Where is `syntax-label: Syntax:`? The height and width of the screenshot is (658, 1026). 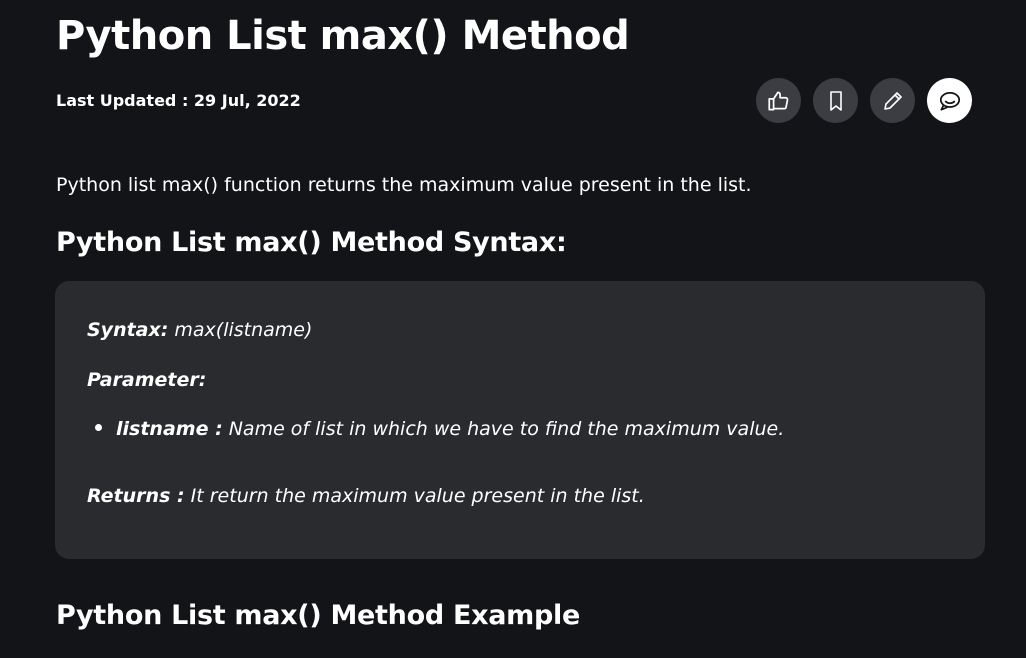
syntax-label: Syntax: is located at coordinates (128, 330).